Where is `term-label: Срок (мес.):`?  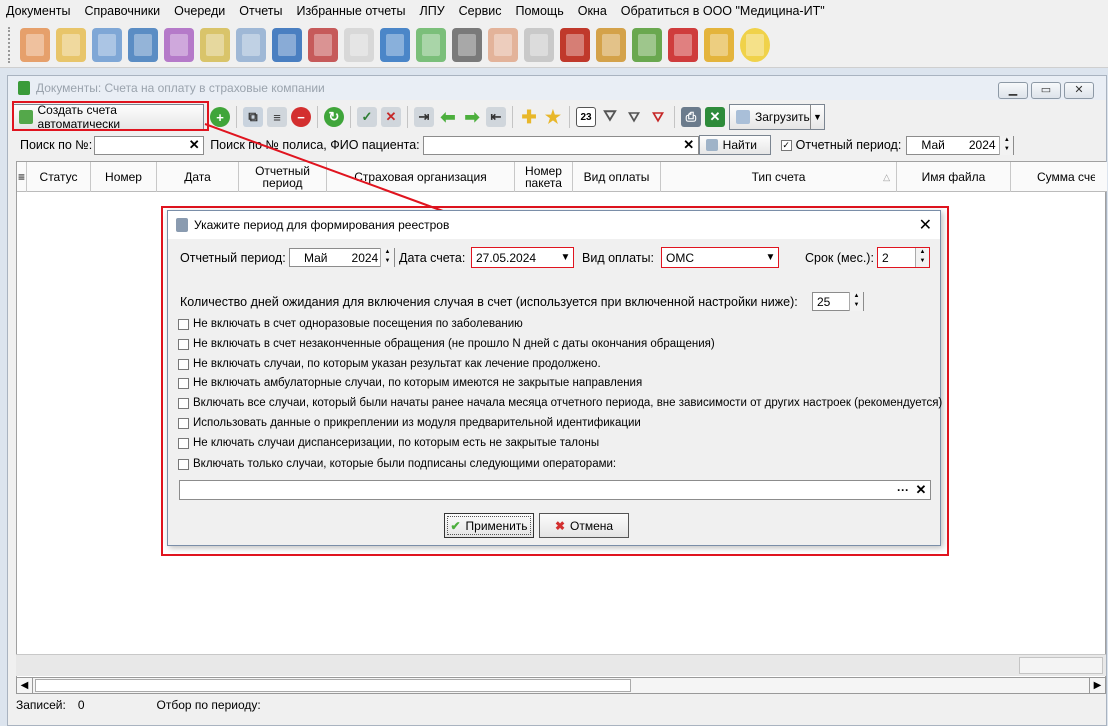
term-label: Срок (мес.): is located at coordinates (839, 258).